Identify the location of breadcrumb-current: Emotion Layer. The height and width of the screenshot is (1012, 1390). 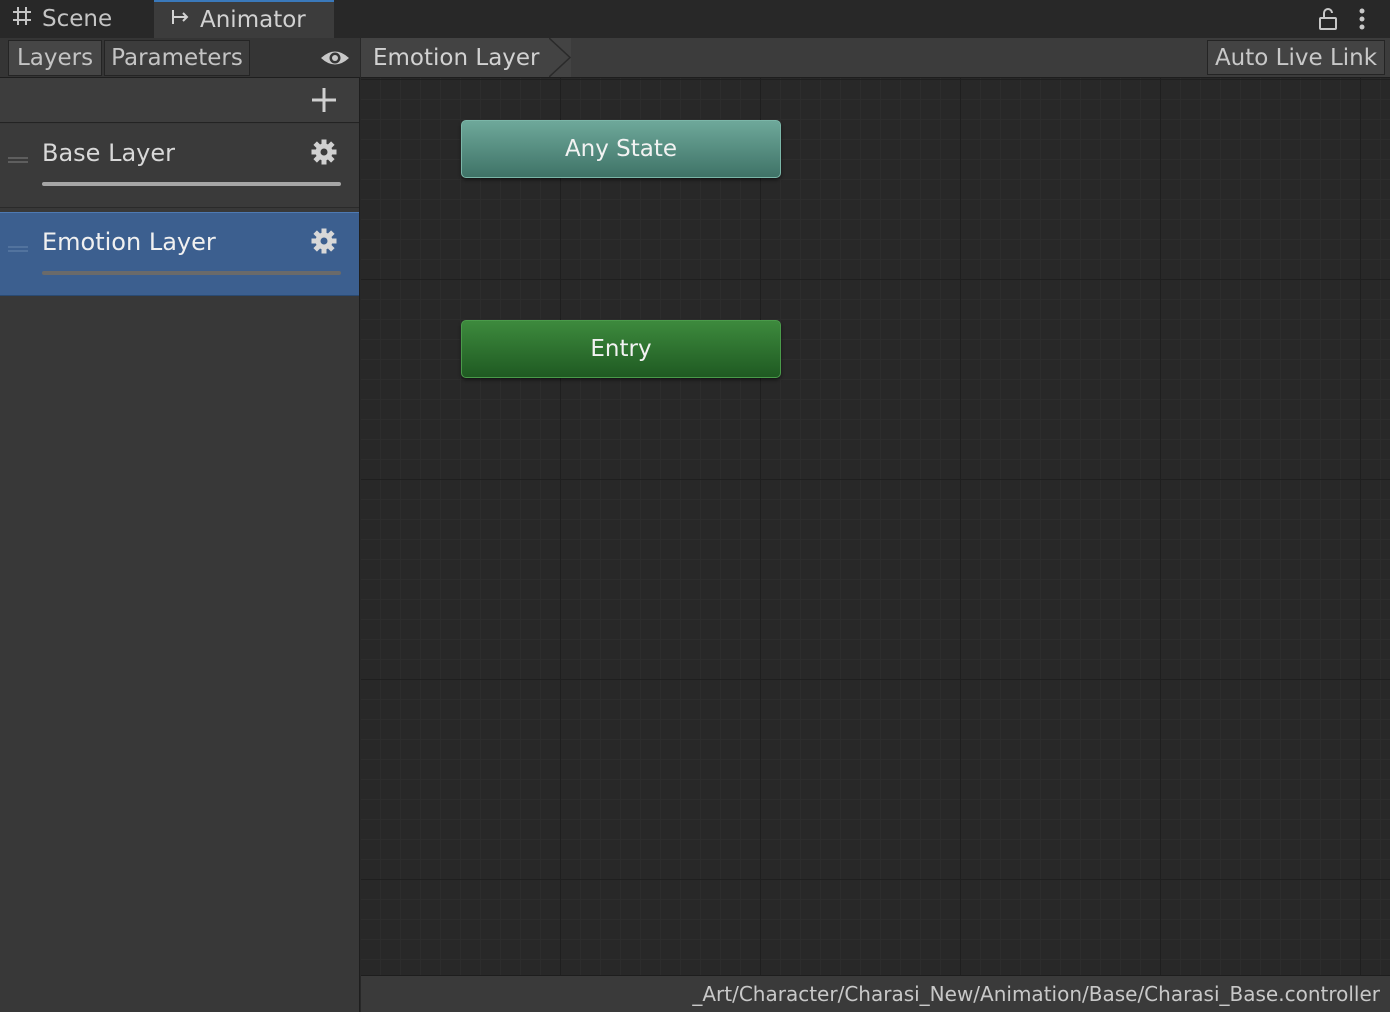
(456, 57).